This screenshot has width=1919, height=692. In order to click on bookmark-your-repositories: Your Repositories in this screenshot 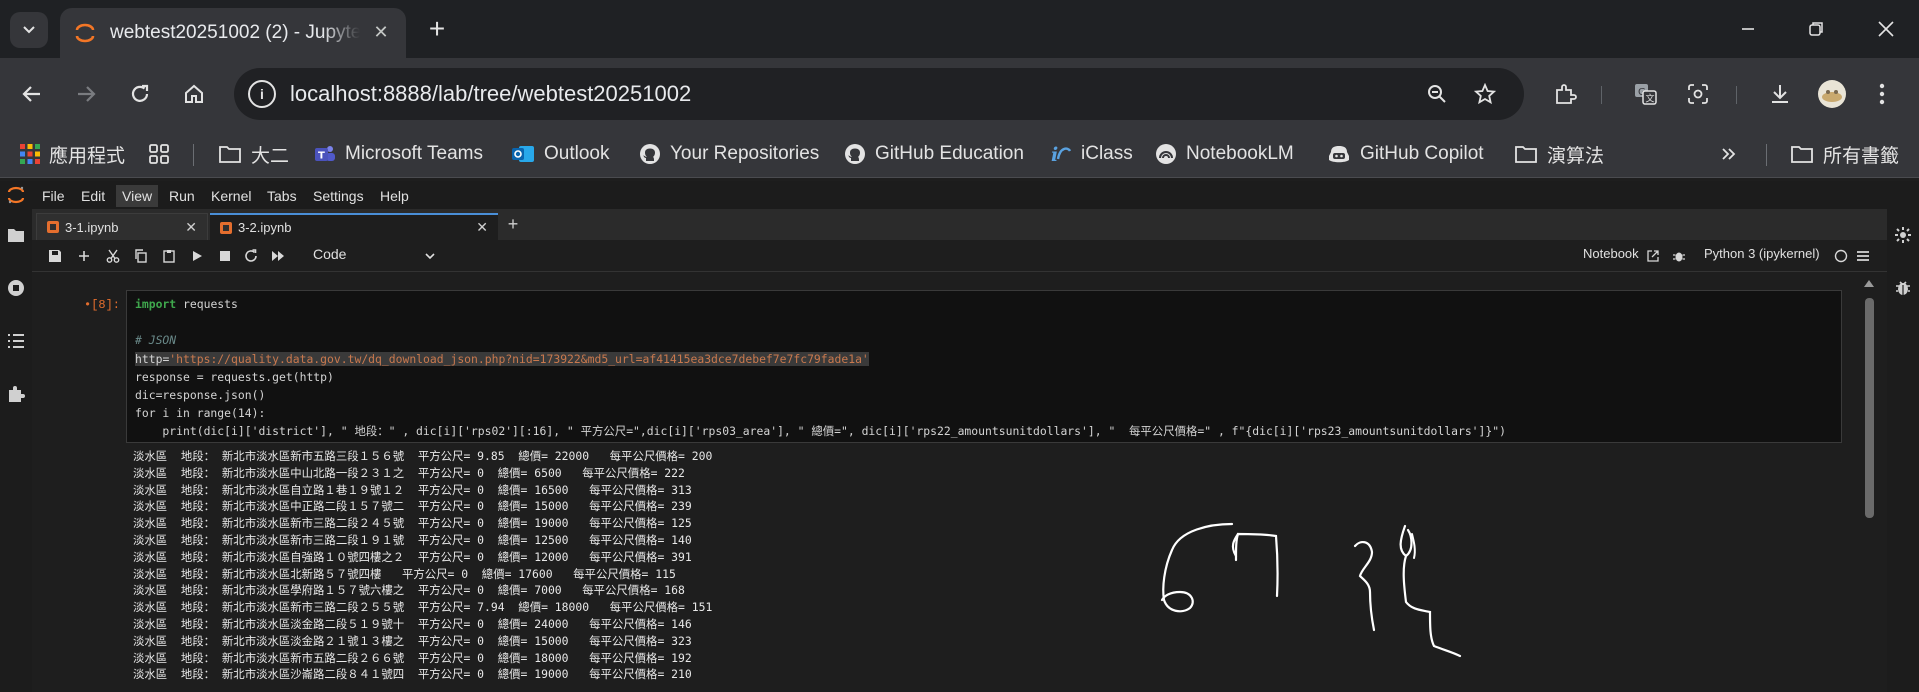, I will do `click(729, 154)`.